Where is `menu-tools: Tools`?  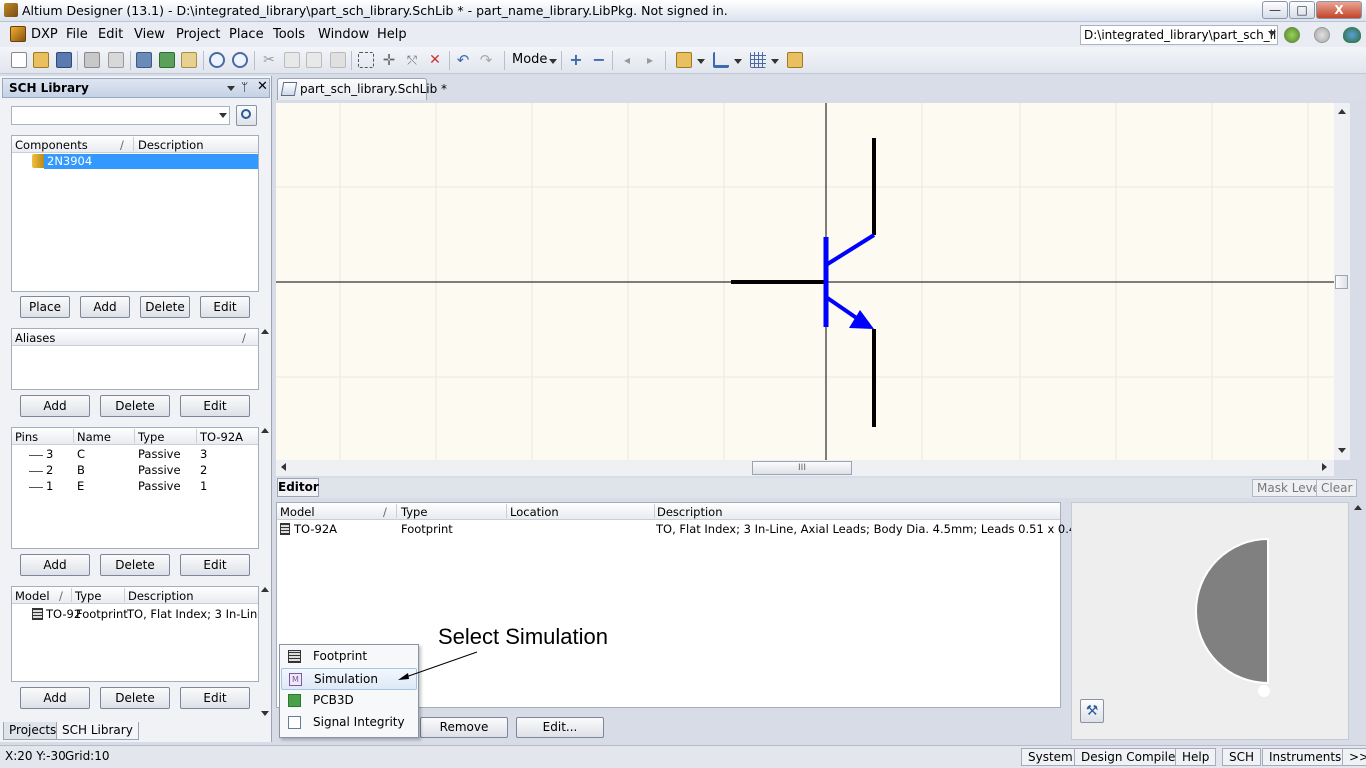
menu-tools: Tools is located at coordinates (289, 34).